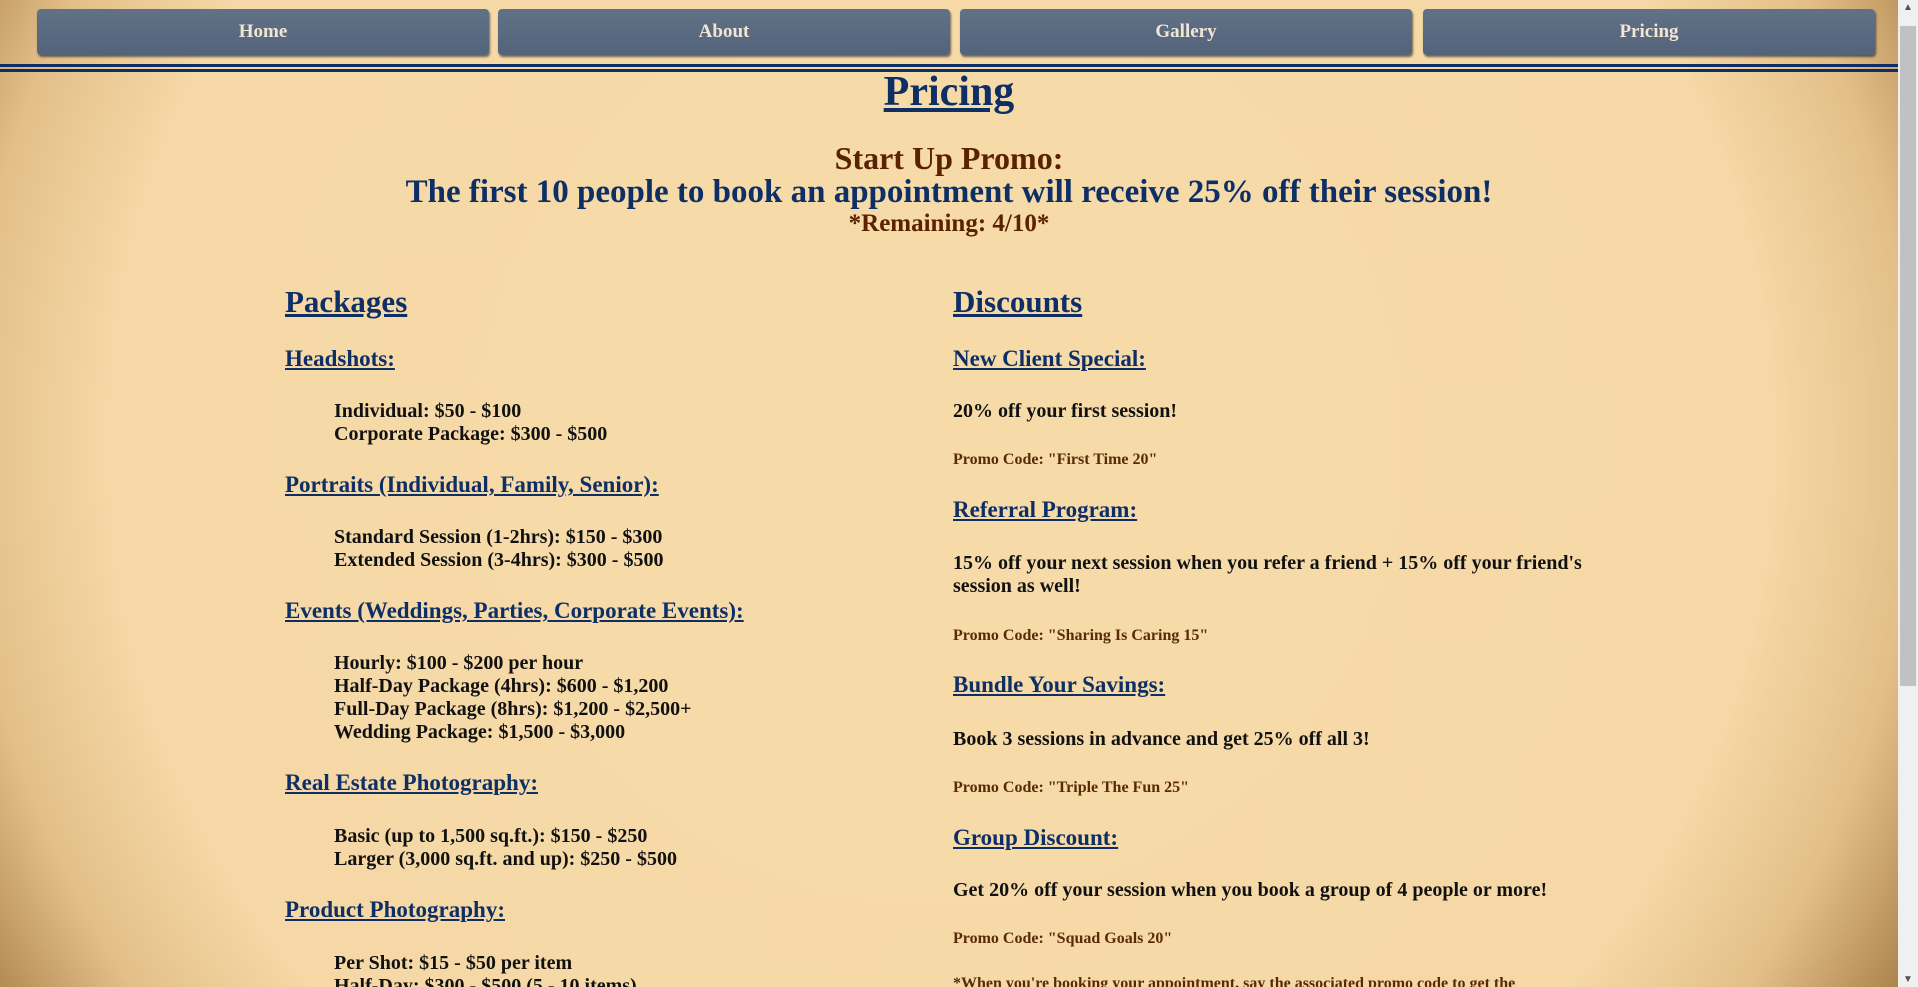  Describe the element at coordinates (1059, 685) in the screenshot. I see `discount-title: Bundle Your Savings:` at that location.